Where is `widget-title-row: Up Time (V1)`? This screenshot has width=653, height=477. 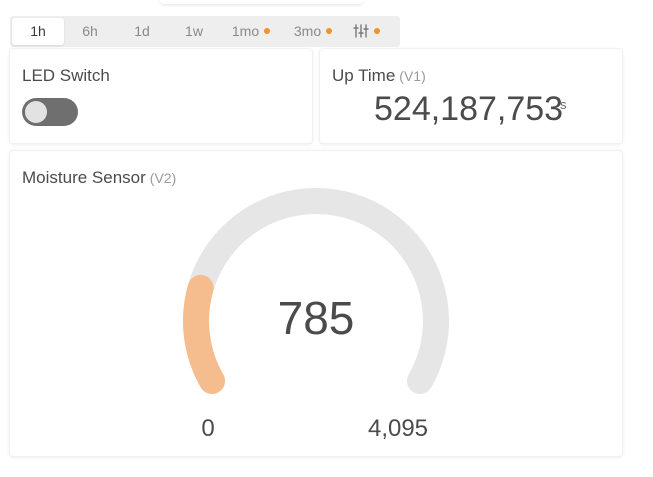
widget-title-row: Up Time (V1) is located at coordinates (379, 76).